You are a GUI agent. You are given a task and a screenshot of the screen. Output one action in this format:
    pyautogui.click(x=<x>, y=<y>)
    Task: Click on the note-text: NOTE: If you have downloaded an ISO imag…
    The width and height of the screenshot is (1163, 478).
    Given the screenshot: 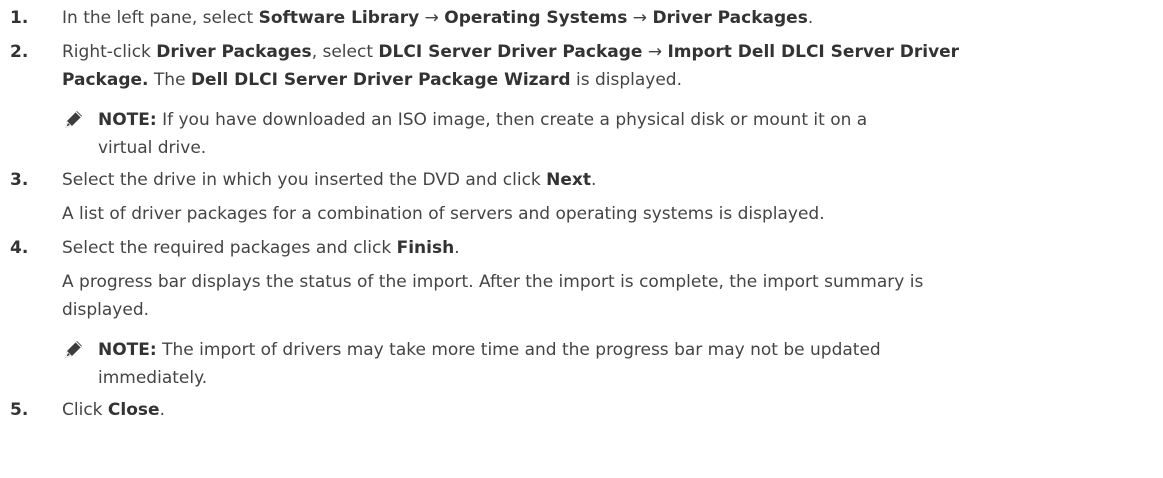 What is the action you would take?
    pyautogui.click(x=483, y=134)
    